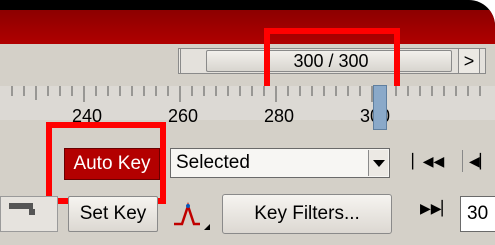  I want to click on dropdown-arrow-button, so click(378, 163).